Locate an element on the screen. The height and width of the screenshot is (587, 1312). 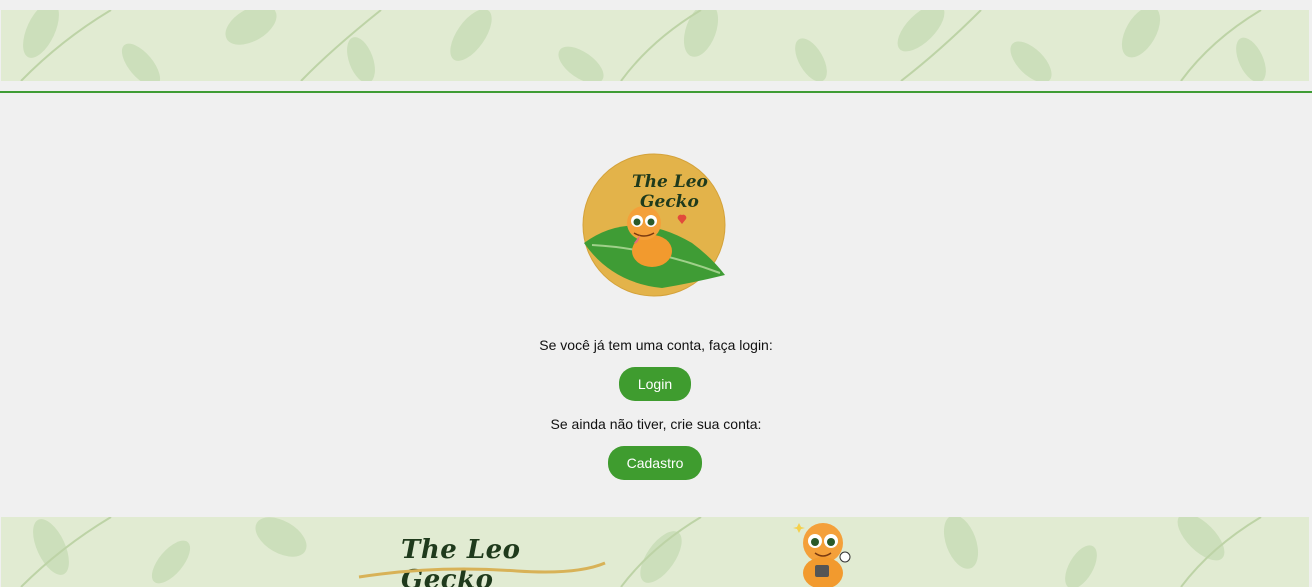
logo-text-line2: Gecko is located at coordinates (669, 202).